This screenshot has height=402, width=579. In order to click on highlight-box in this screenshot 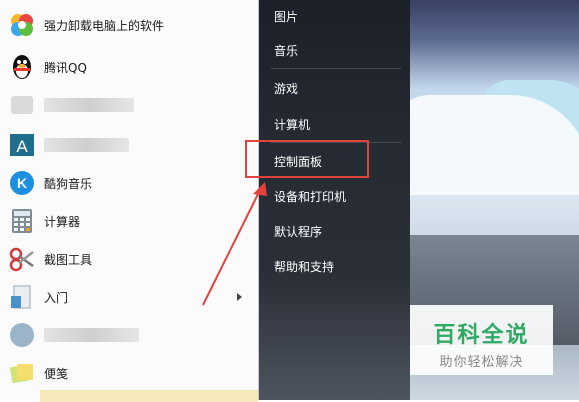, I will do `click(307, 159)`.